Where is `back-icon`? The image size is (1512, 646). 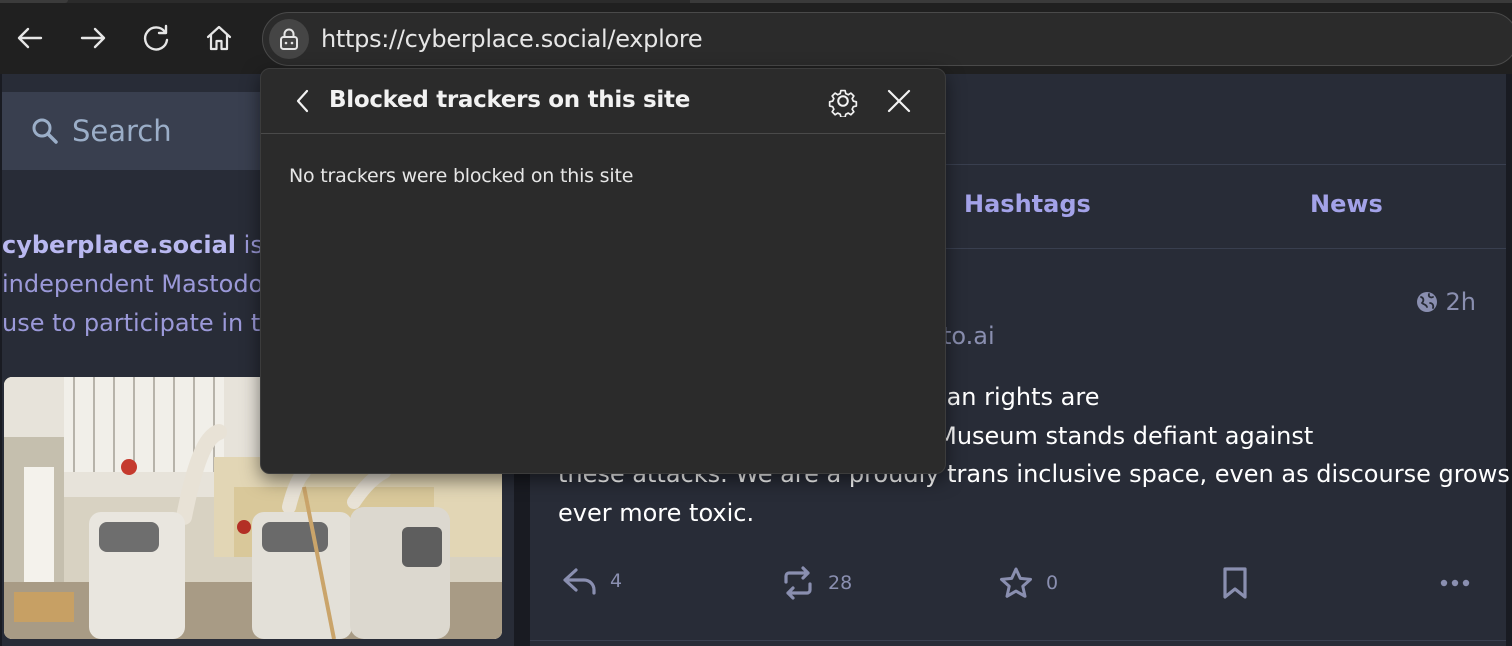
back-icon is located at coordinates (30, 38).